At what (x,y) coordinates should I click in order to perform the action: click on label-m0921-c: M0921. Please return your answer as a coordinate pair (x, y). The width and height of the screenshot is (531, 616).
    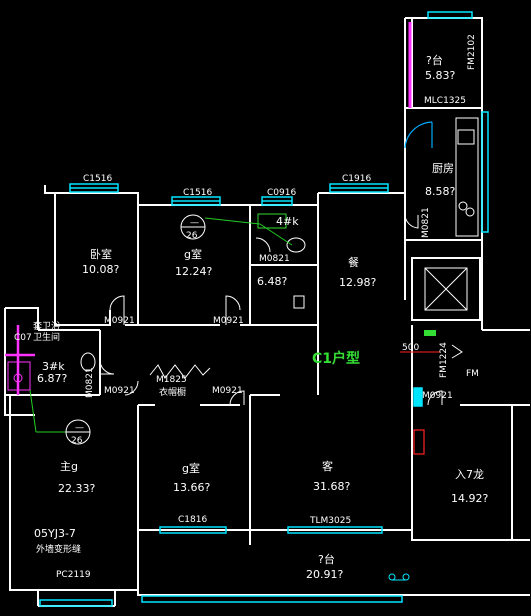
    Looking at the image, I should click on (119, 391).